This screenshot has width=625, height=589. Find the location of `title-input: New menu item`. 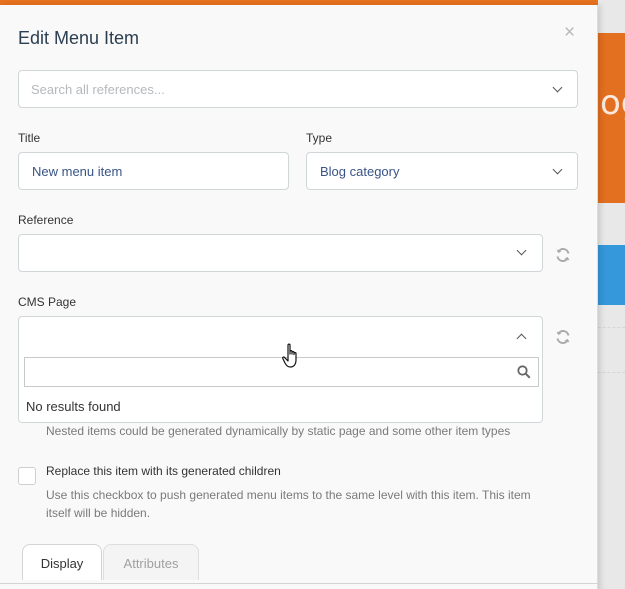

title-input: New menu item is located at coordinates (153, 171).